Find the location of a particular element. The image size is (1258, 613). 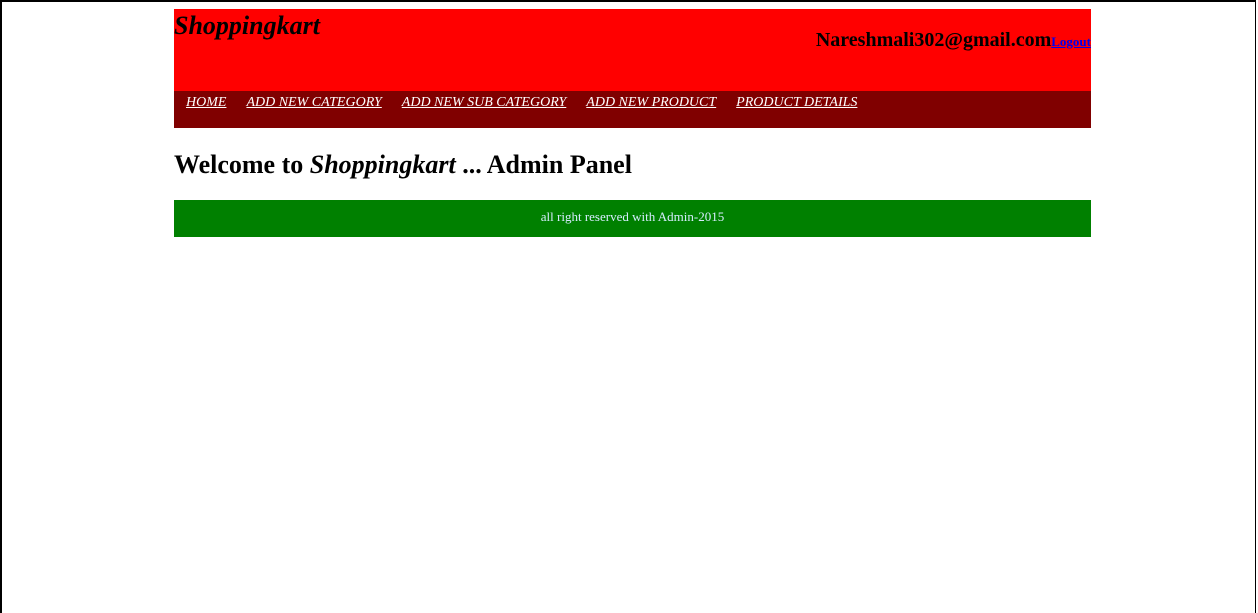

welcome-suffix: ... Admin Panel is located at coordinates (543, 164).